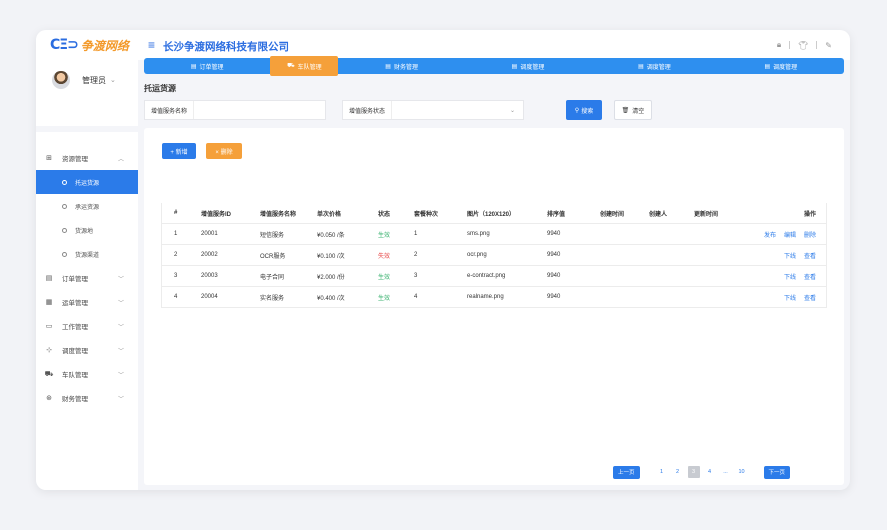  What do you see at coordinates (61, 80) in the screenshot?
I see `avatar` at bounding box center [61, 80].